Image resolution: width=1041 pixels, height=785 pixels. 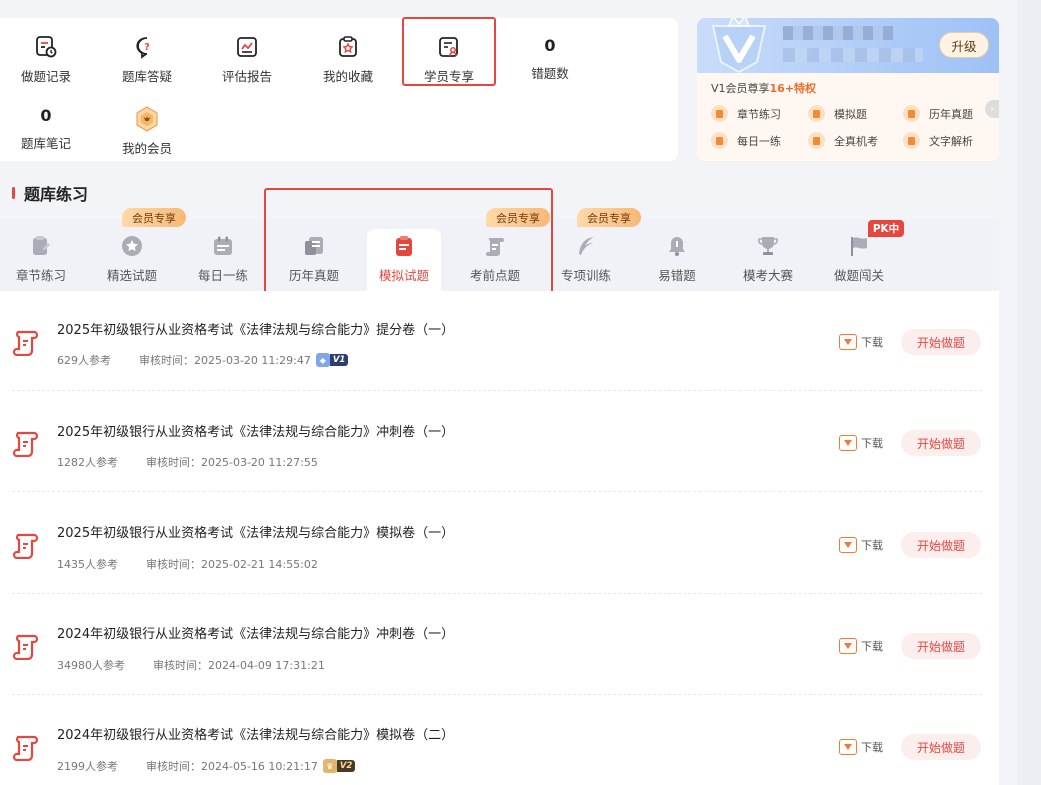 I want to click on flag-icon, so click(x=859, y=246).